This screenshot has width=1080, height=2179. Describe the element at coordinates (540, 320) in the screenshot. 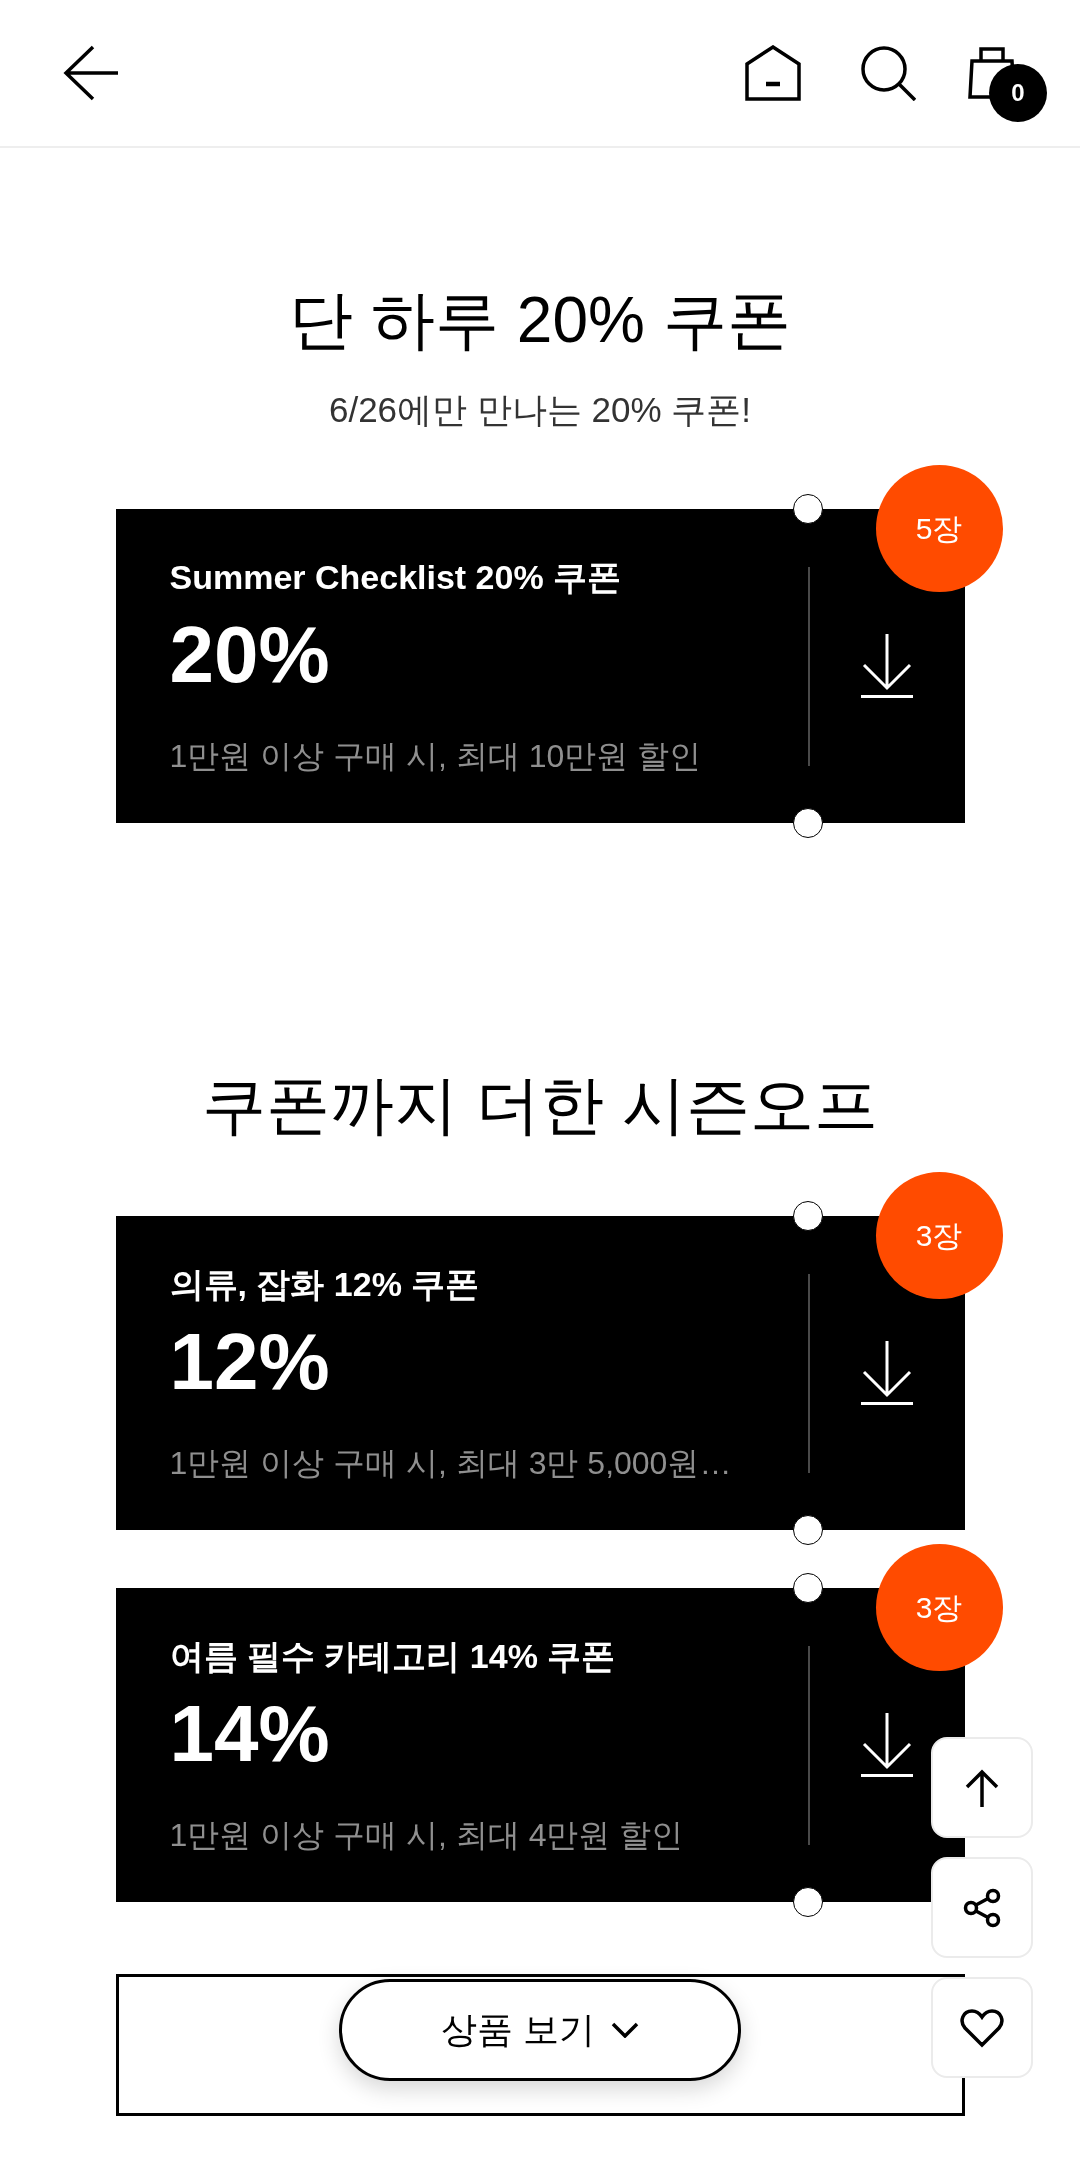

I see `section-title: 단 하루 20% 쿠폰` at that location.